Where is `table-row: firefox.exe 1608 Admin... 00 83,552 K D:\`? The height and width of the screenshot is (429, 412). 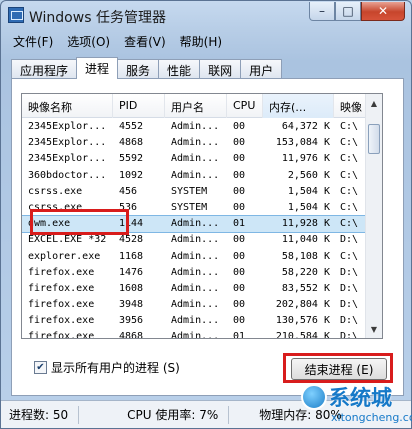 table-row: firefox.exe 1608 Admin... 00 83,552 K D:\ is located at coordinates (194, 289).